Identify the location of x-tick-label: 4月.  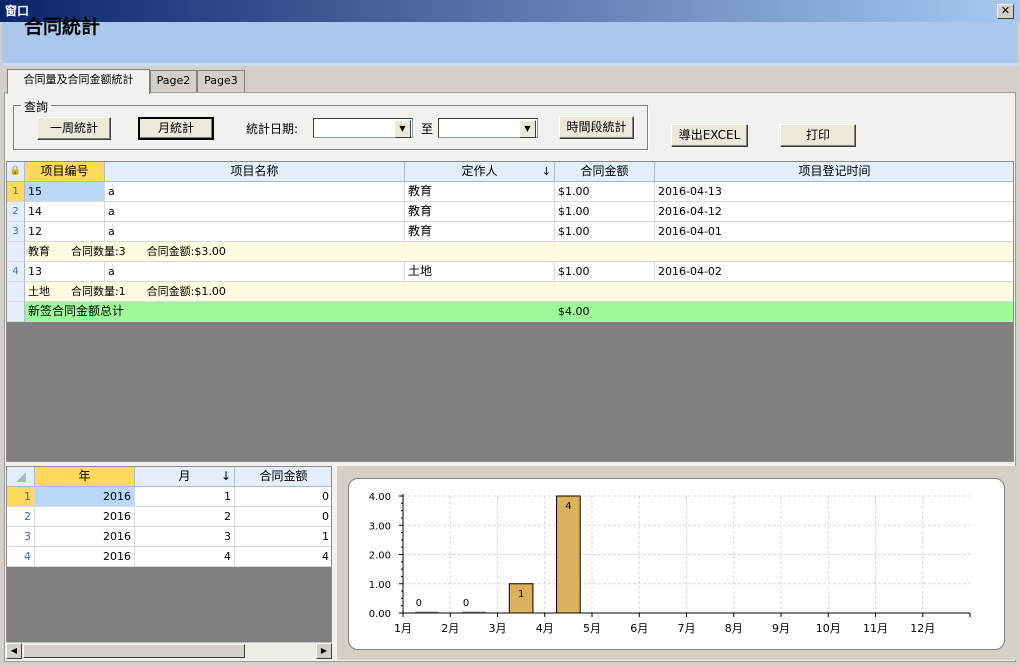
(545, 628).